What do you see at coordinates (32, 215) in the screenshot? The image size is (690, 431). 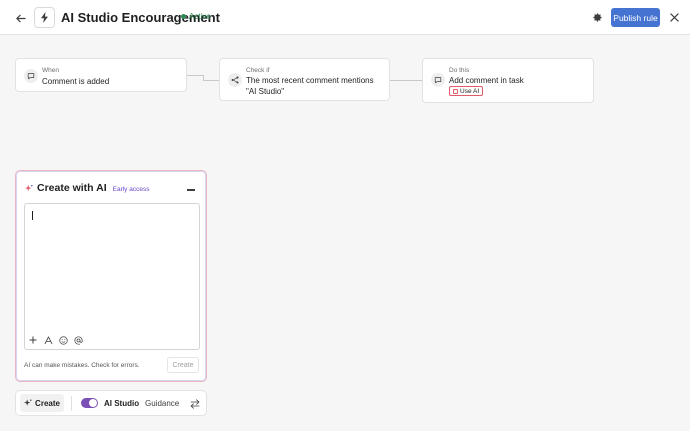 I see `text-caret` at bounding box center [32, 215].